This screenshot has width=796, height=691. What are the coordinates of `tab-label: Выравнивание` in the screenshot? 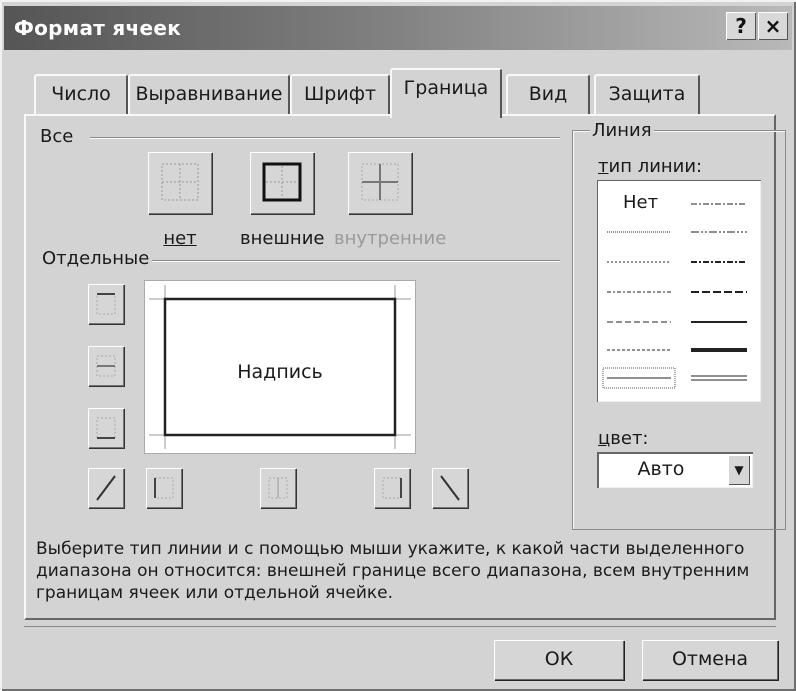 It's located at (209, 94).